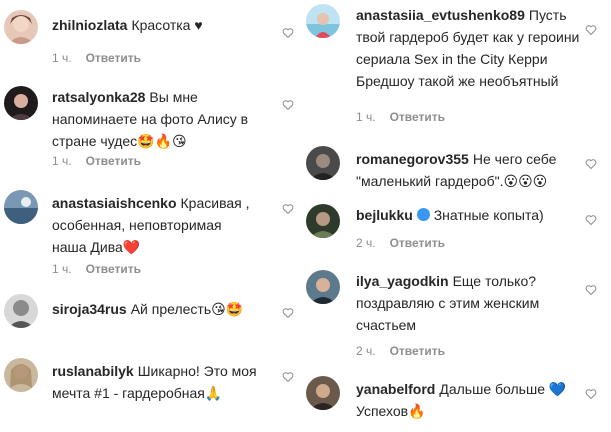 Image resolution: width=611 pixels, height=432 pixels. I want to click on comment-username: anastasiia_evtushenko89, so click(440, 15).